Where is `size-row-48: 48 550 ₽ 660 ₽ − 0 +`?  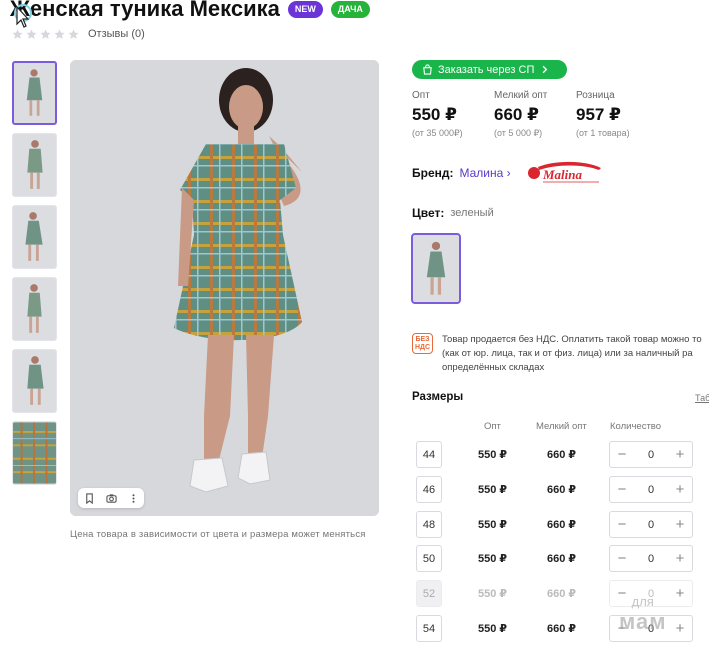
size-row-48: 48 550 ₽ 660 ₽ − 0 + is located at coordinates (556, 524).